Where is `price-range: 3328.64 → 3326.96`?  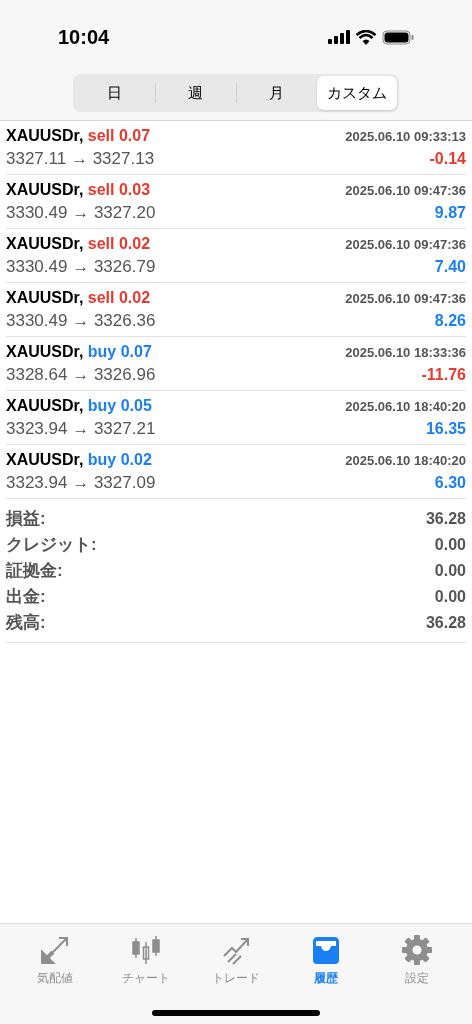
price-range: 3328.64 → 3326.96 is located at coordinates (81, 374).